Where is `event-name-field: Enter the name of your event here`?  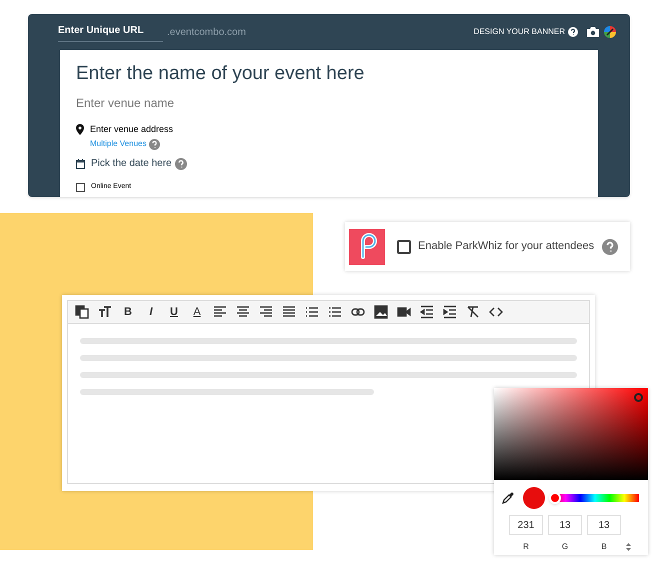 event-name-field: Enter the name of your event here is located at coordinates (220, 74).